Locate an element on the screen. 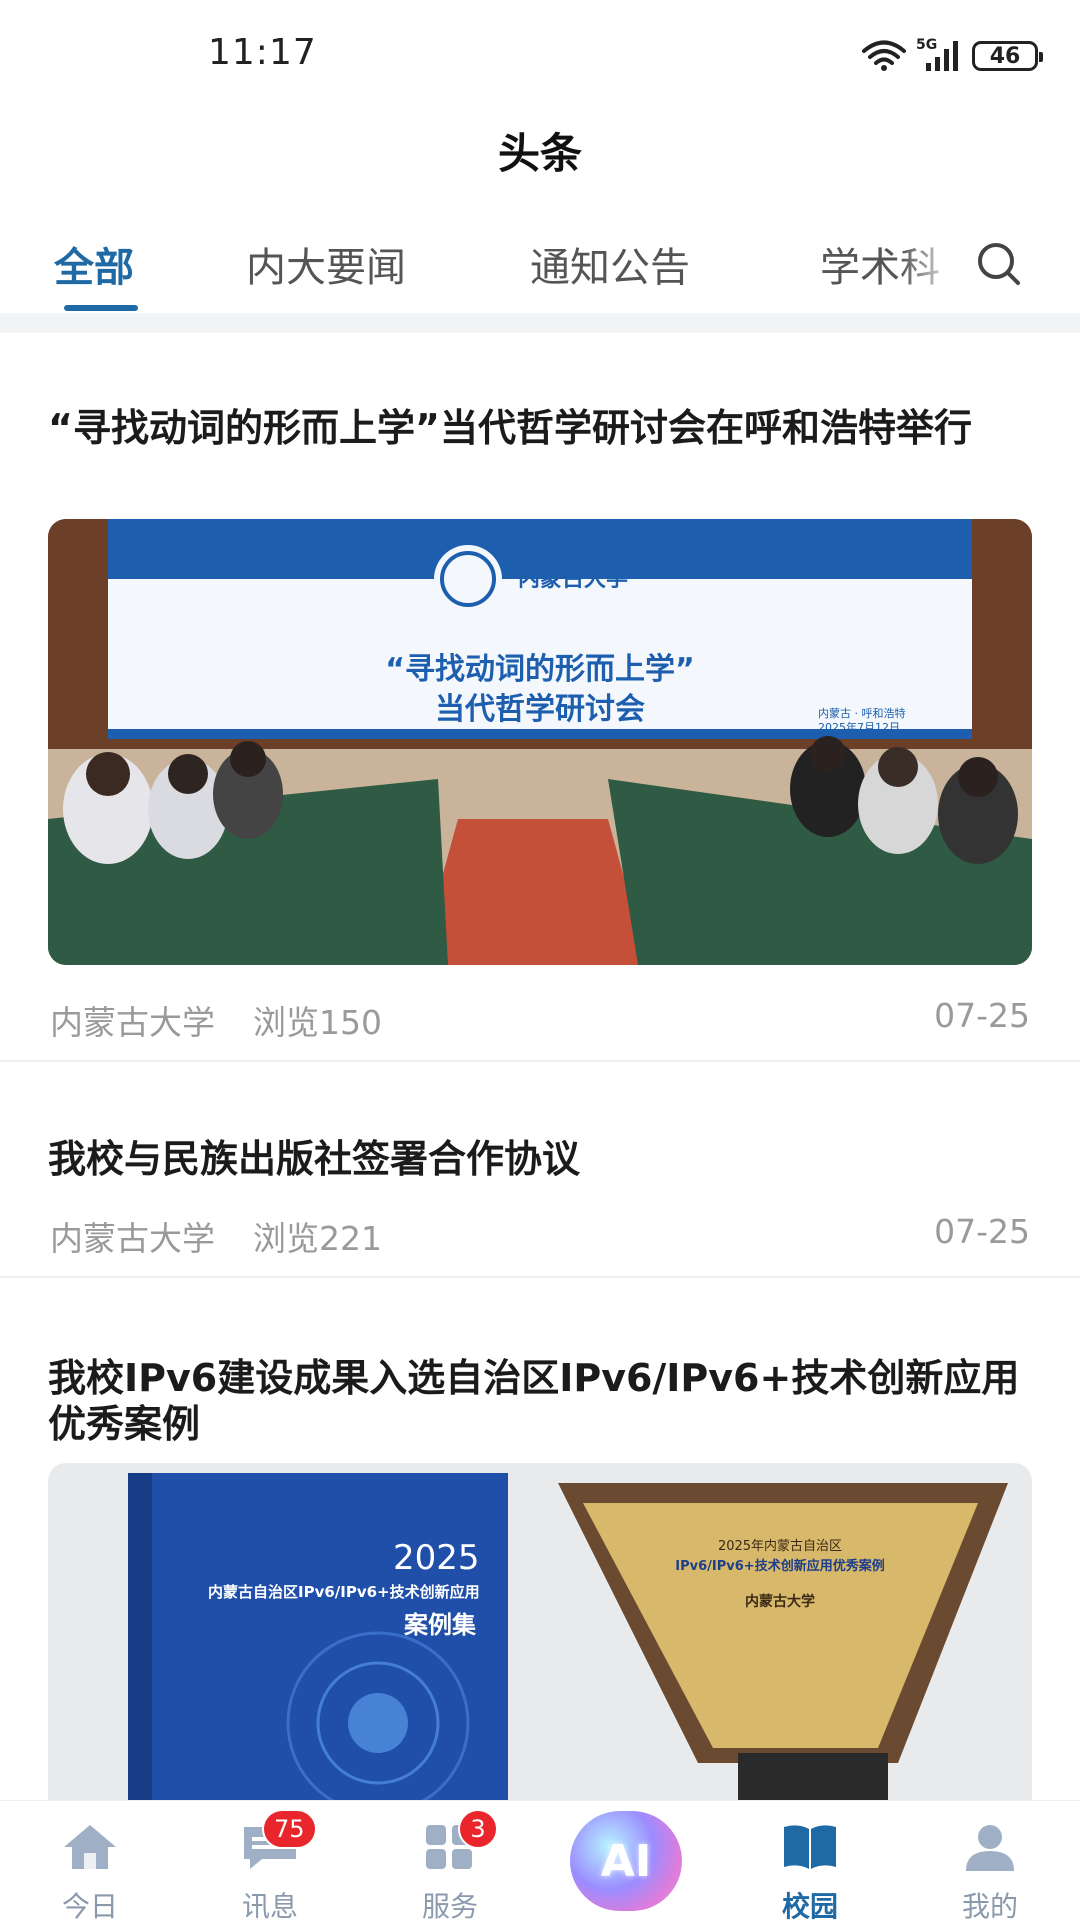 This screenshot has height=1925, width=1080. cellular-signal-icon: 5G is located at coordinates (939, 55).